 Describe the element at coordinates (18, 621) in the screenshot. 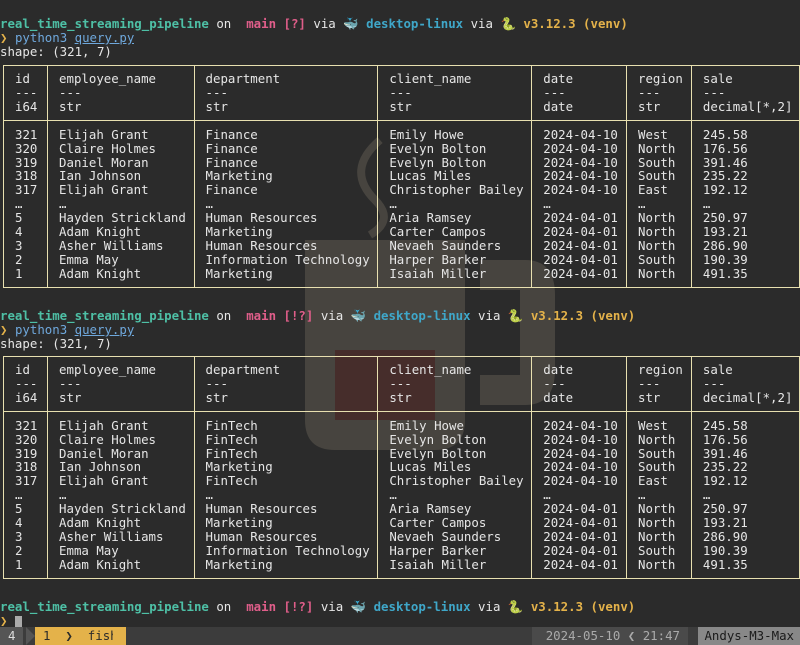

I see `text-cursor` at that location.